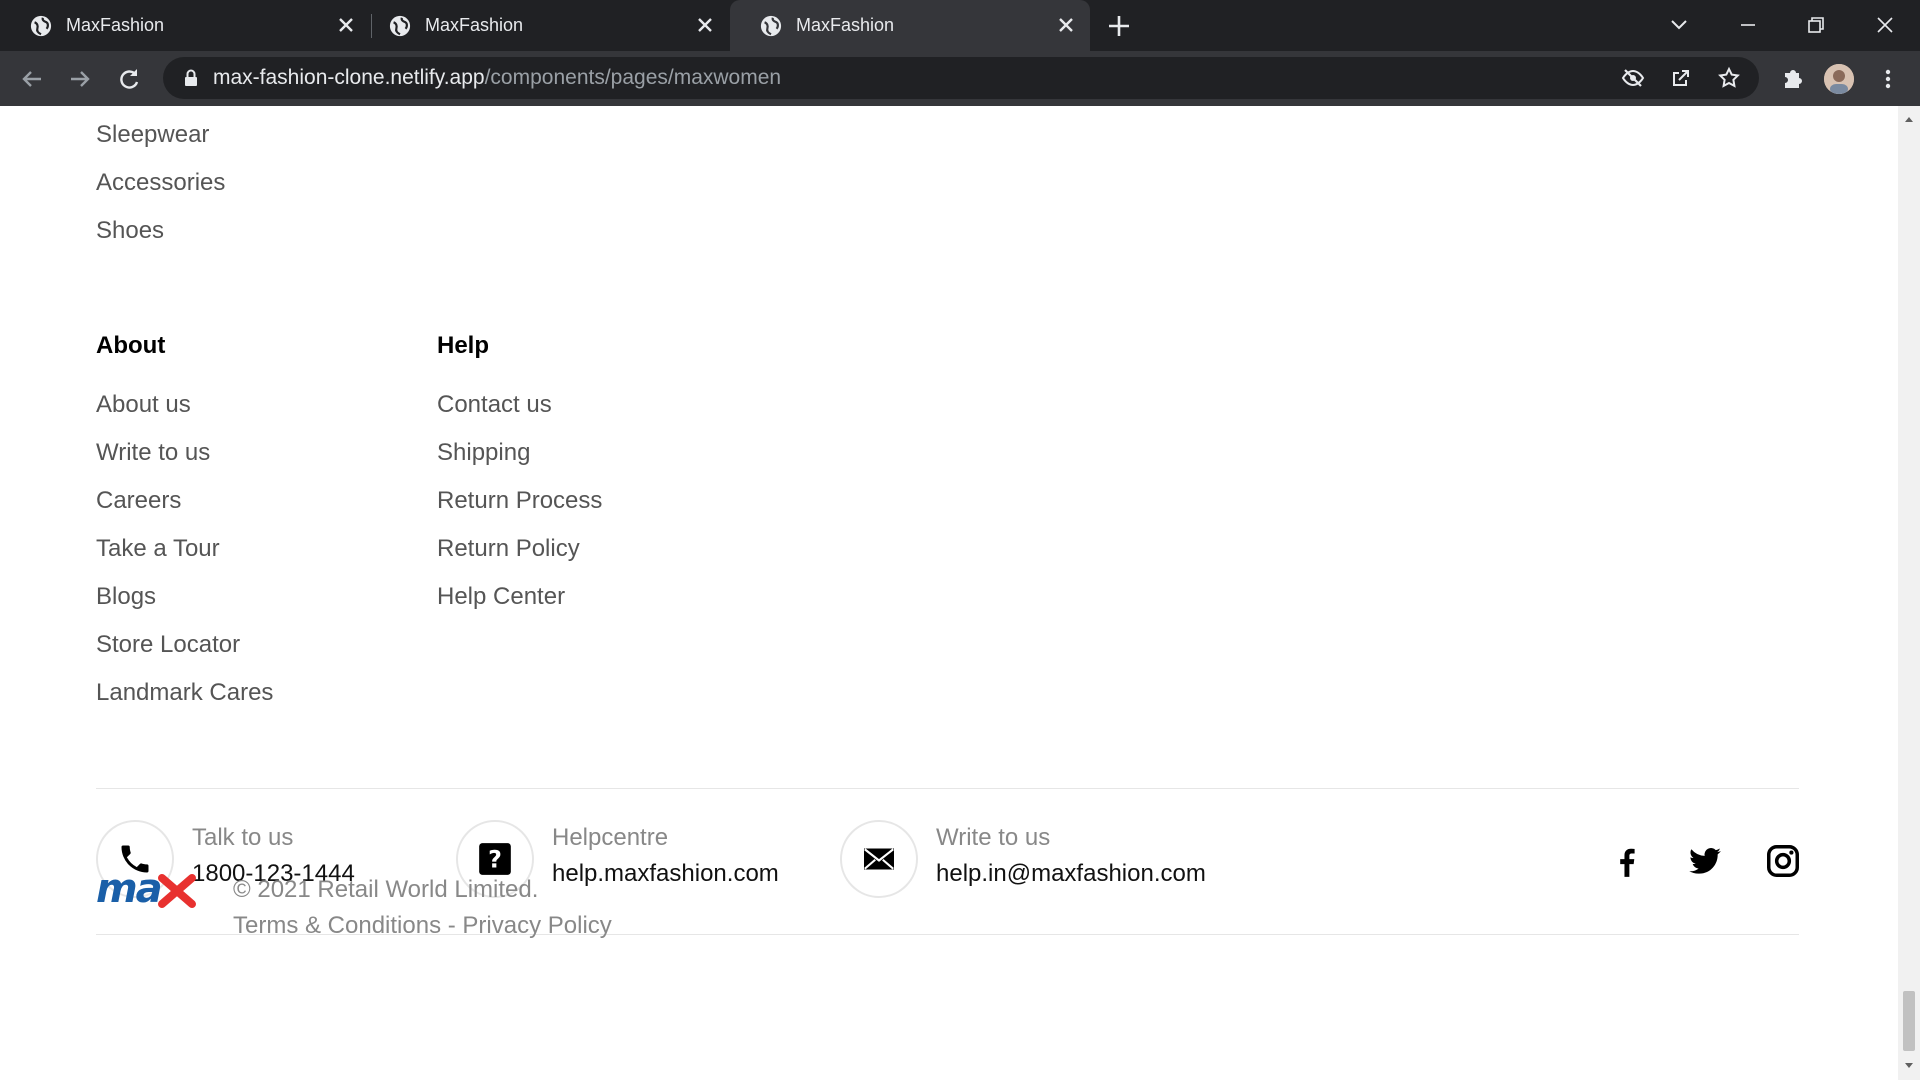  Describe the element at coordinates (1119, 26) in the screenshot. I see `new-tab-icon` at that location.